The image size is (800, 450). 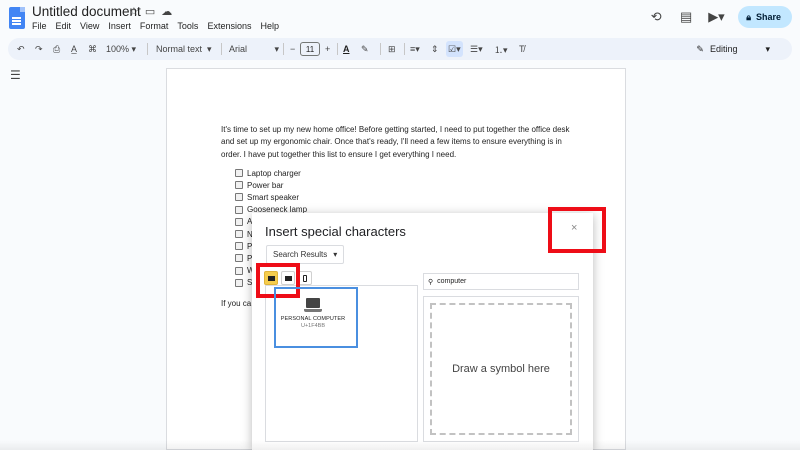 I want to click on highlight-icon: ✎, so click(x=365, y=49).